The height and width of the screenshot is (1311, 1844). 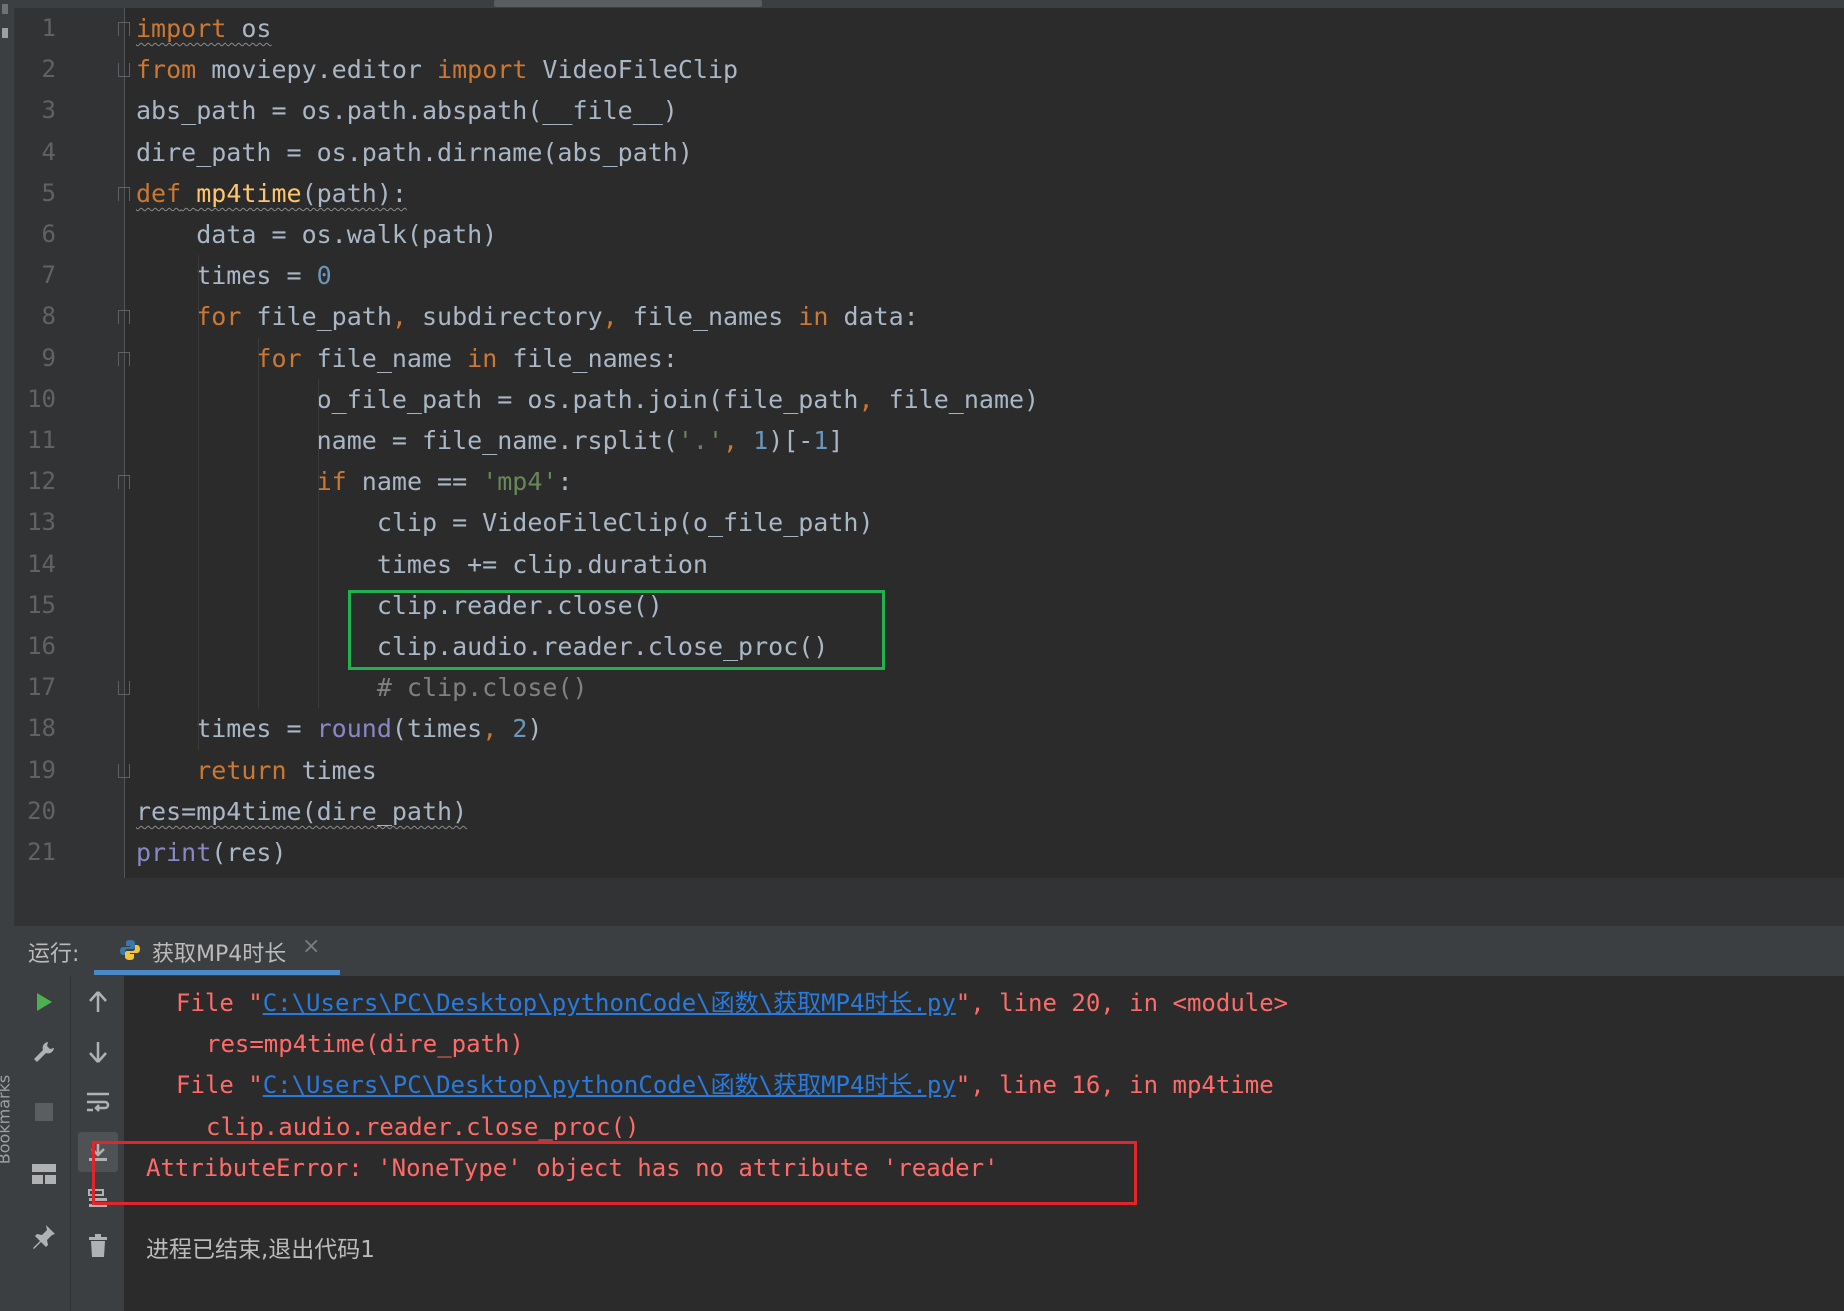 What do you see at coordinates (311, 946) in the screenshot?
I see `close-icon: ×` at bounding box center [311, 946].